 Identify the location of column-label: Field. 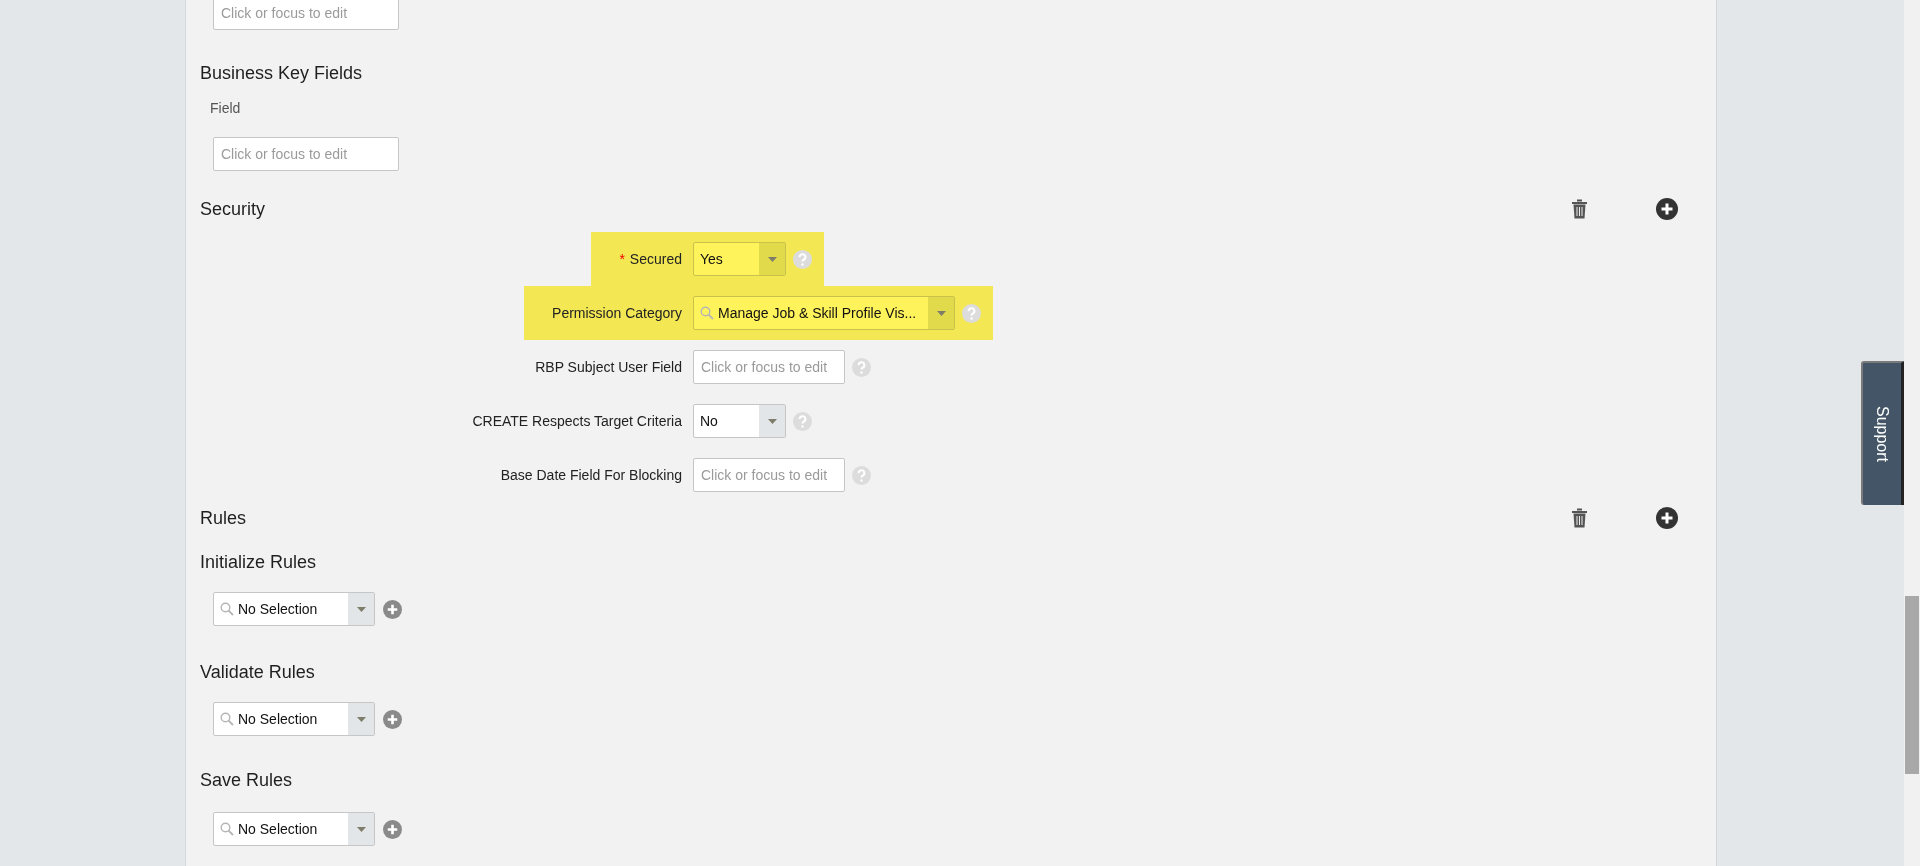
(226, 108).